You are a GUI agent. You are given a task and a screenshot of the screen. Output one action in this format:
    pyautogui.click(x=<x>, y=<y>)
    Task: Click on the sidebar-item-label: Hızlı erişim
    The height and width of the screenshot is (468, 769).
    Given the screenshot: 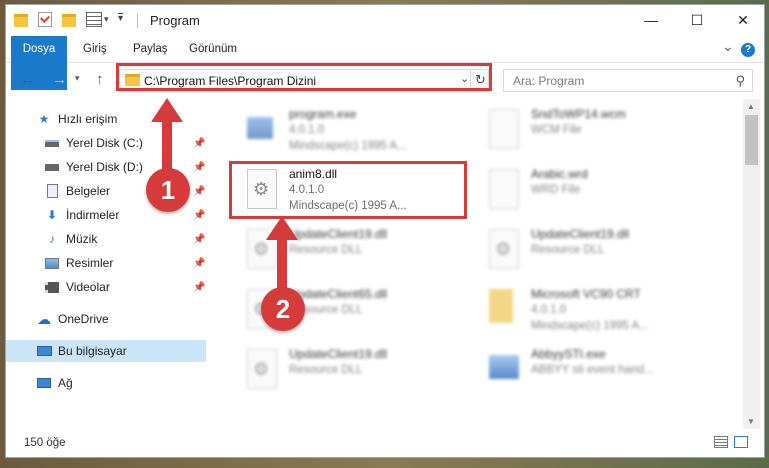 What is the action you would take?
    pyautogui.click(x=88, y=119)
    